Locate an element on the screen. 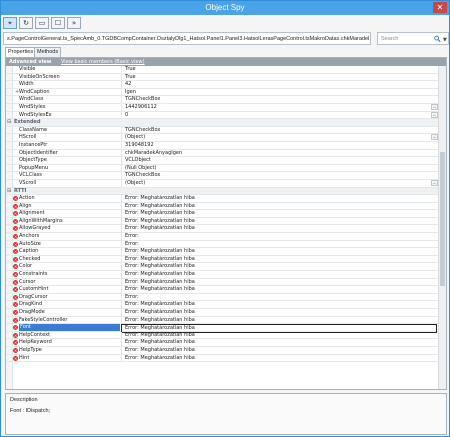 The width and height of the screenshot is (450, 437). title-bar: Object Spy ✕ is located at coordinates (225, 8).